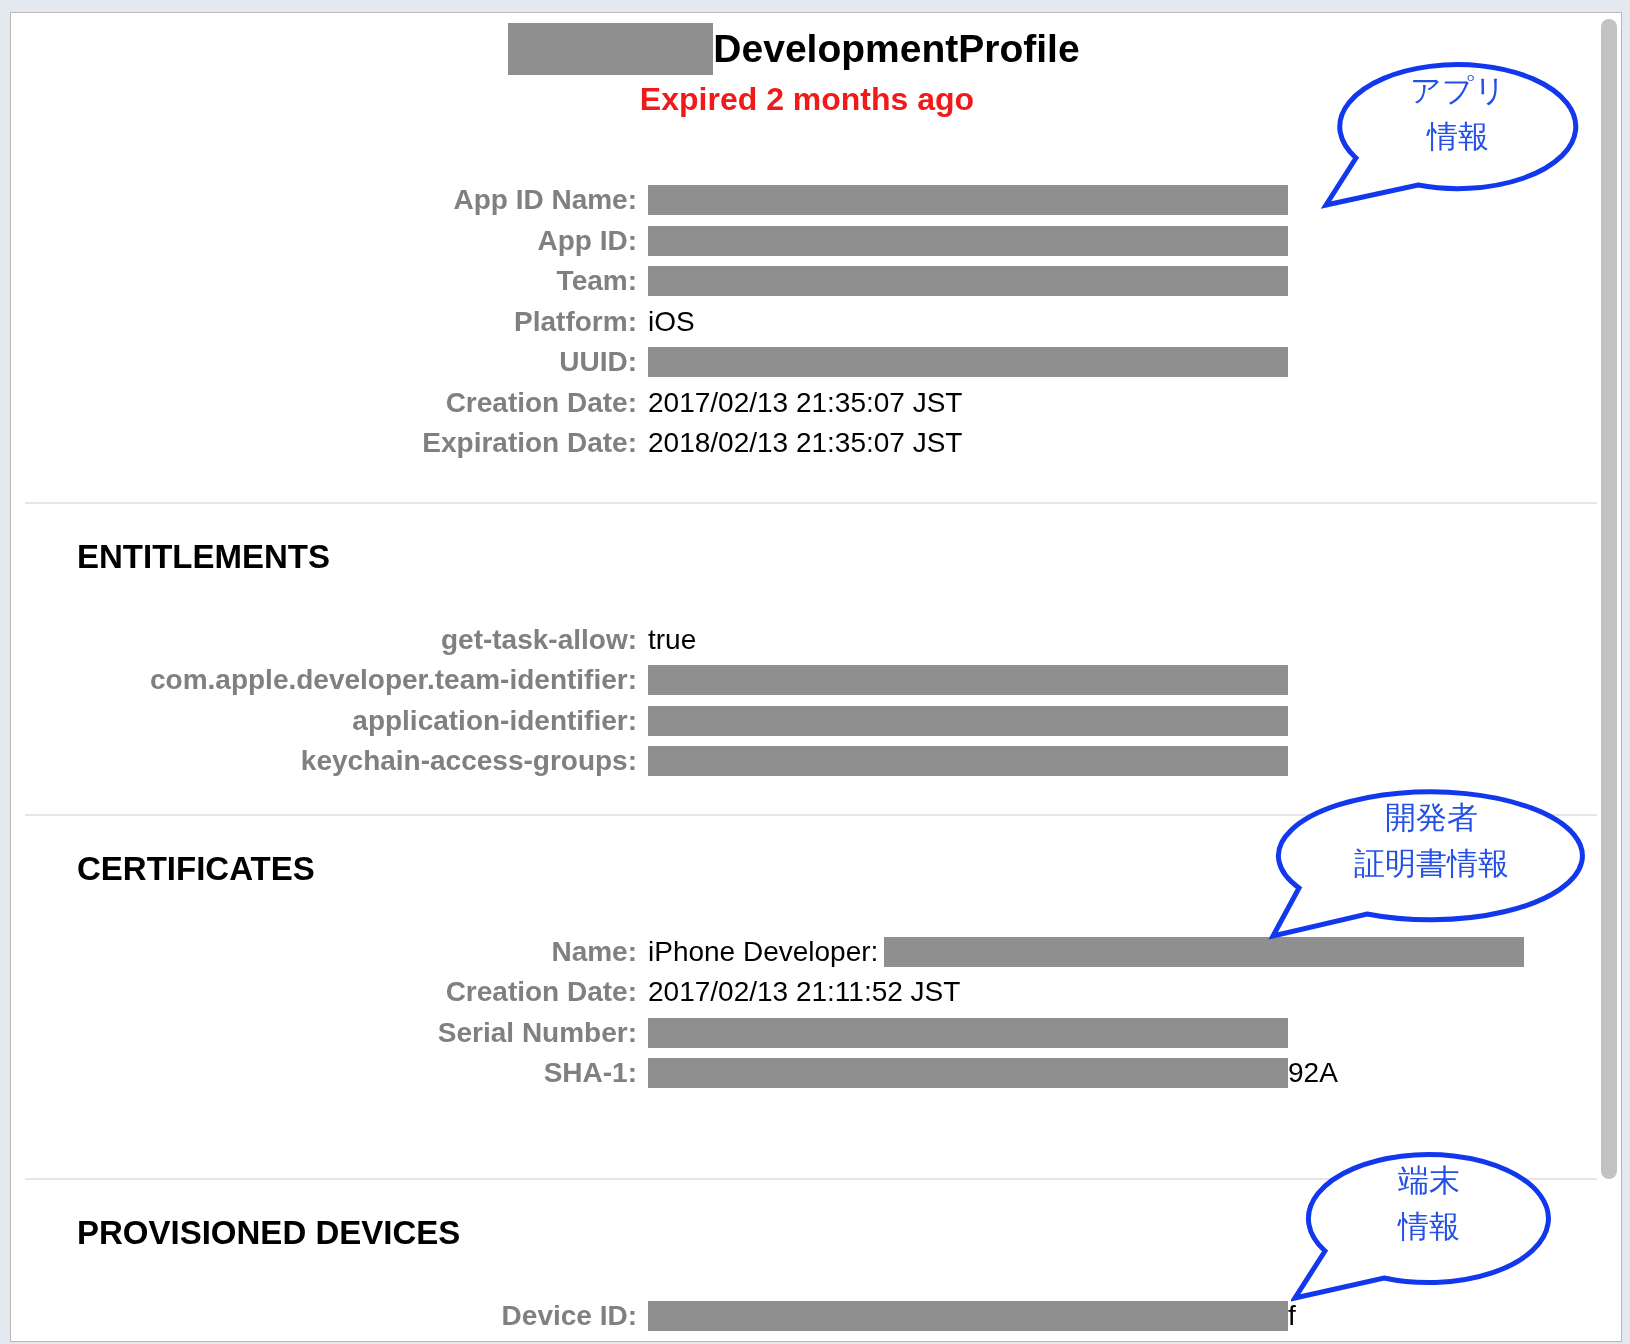 Image resolution: width=1630 pixels, height=1344 pixels. I want to click on field-value: iPhone Developer:, so click(763, 951).